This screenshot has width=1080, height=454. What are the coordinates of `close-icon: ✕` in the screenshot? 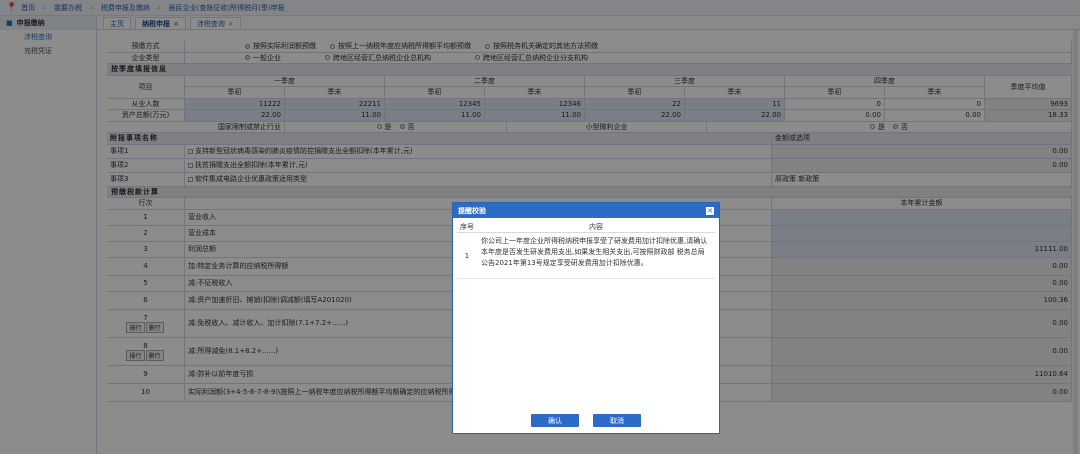 It's located at (710, 210).